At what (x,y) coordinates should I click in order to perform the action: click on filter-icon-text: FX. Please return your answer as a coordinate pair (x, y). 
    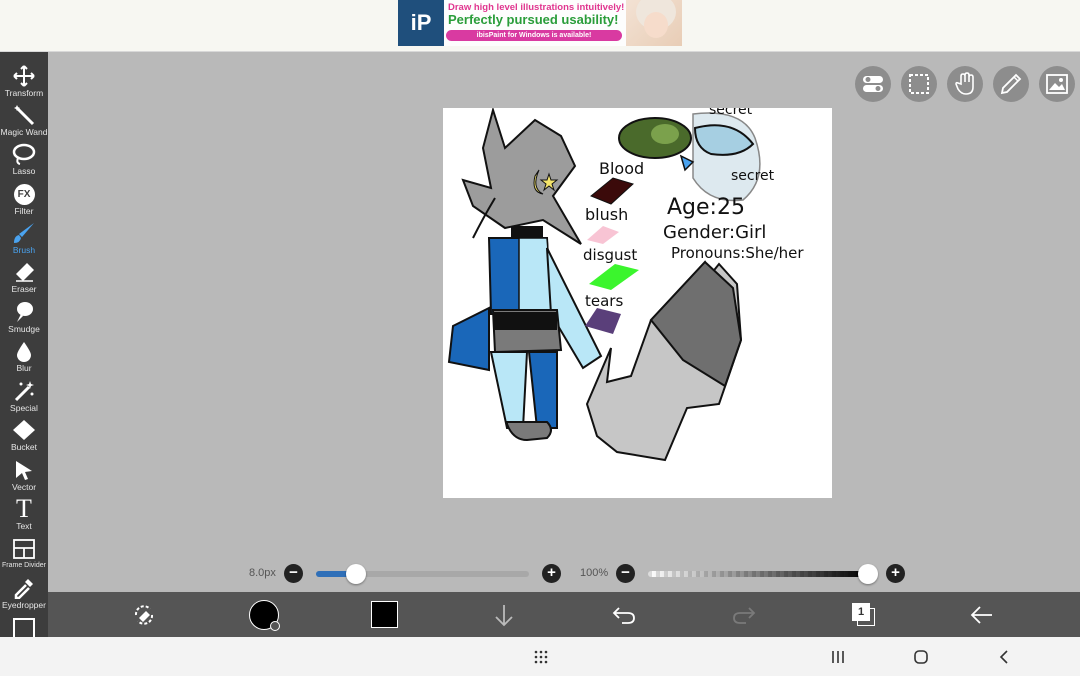
    Looking at the image, I should click on (24, 194).